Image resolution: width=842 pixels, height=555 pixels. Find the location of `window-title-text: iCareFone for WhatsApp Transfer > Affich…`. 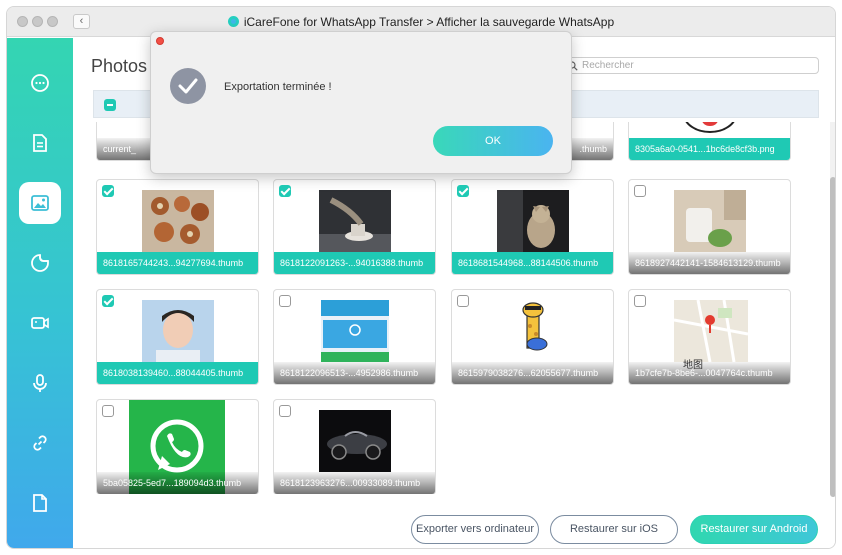

window-title-text: iCareFone for WhatsApp Transfer > Affich… is located at coordinates (429, 22).